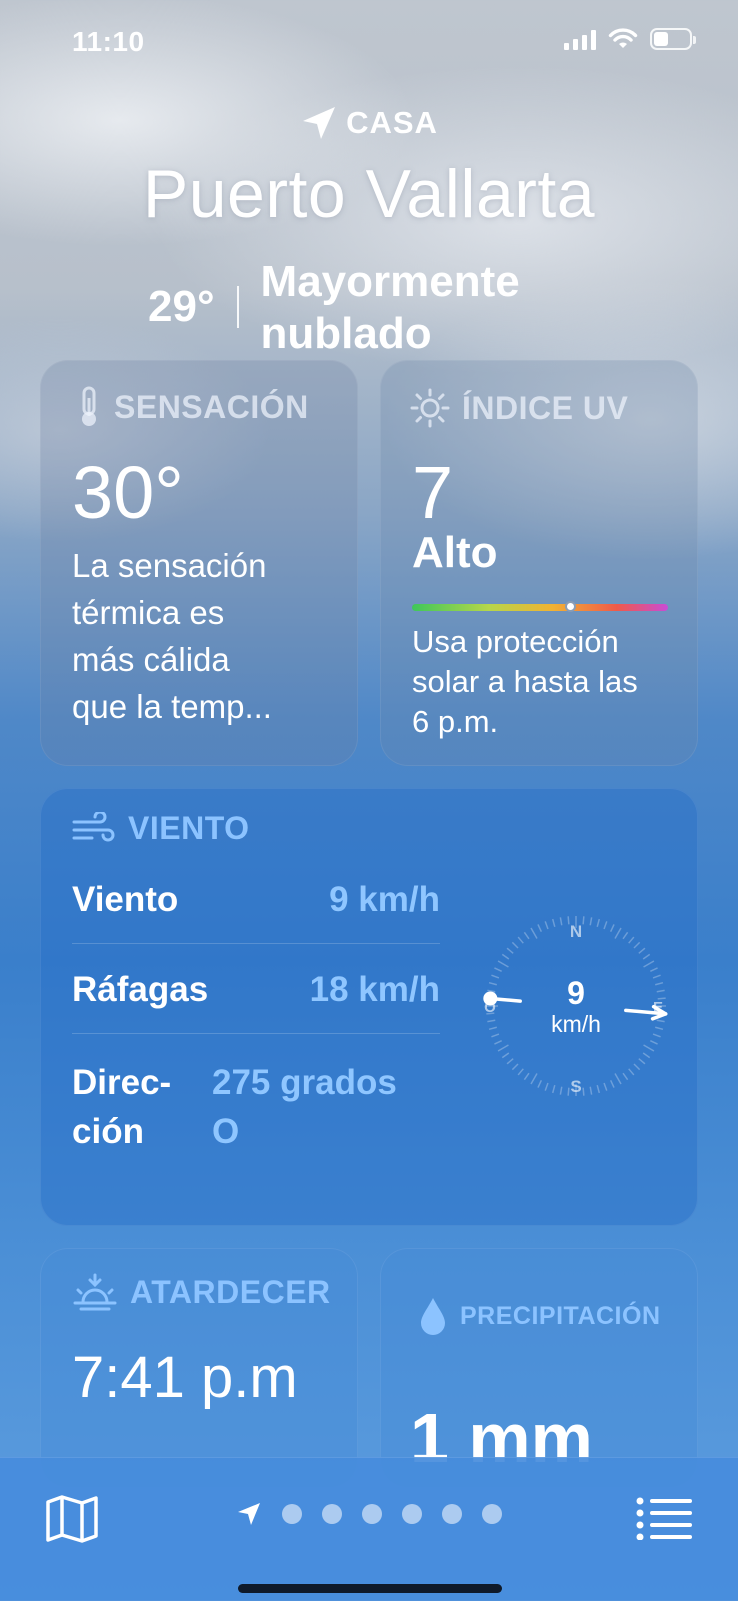 The width and height of the screenshot is (738, 1601). Describe the element at coordinates (89, 406) in the screenshot. I see `thermometer-icon` at that location.